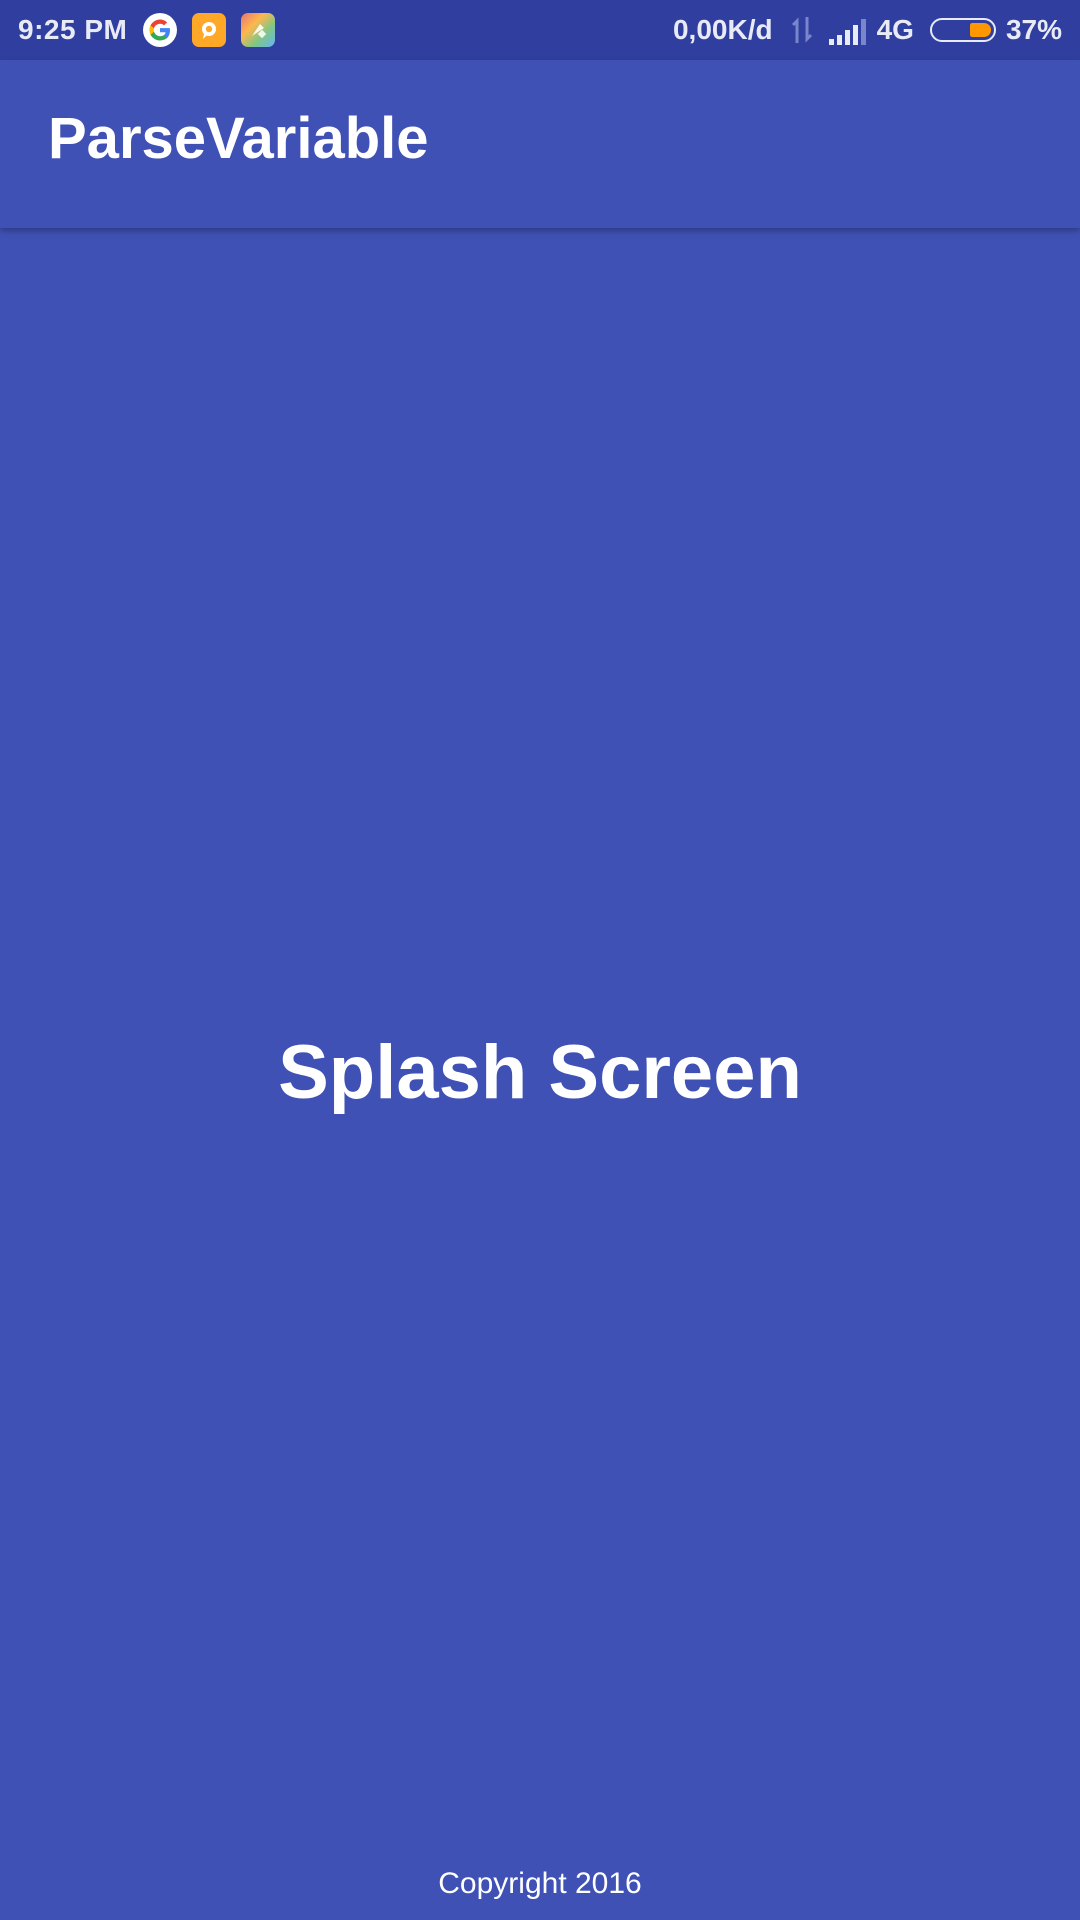  Describe the element at coordinates (209, 30) in the screenshot. I see `chat-bubble-app-icon` at that location.